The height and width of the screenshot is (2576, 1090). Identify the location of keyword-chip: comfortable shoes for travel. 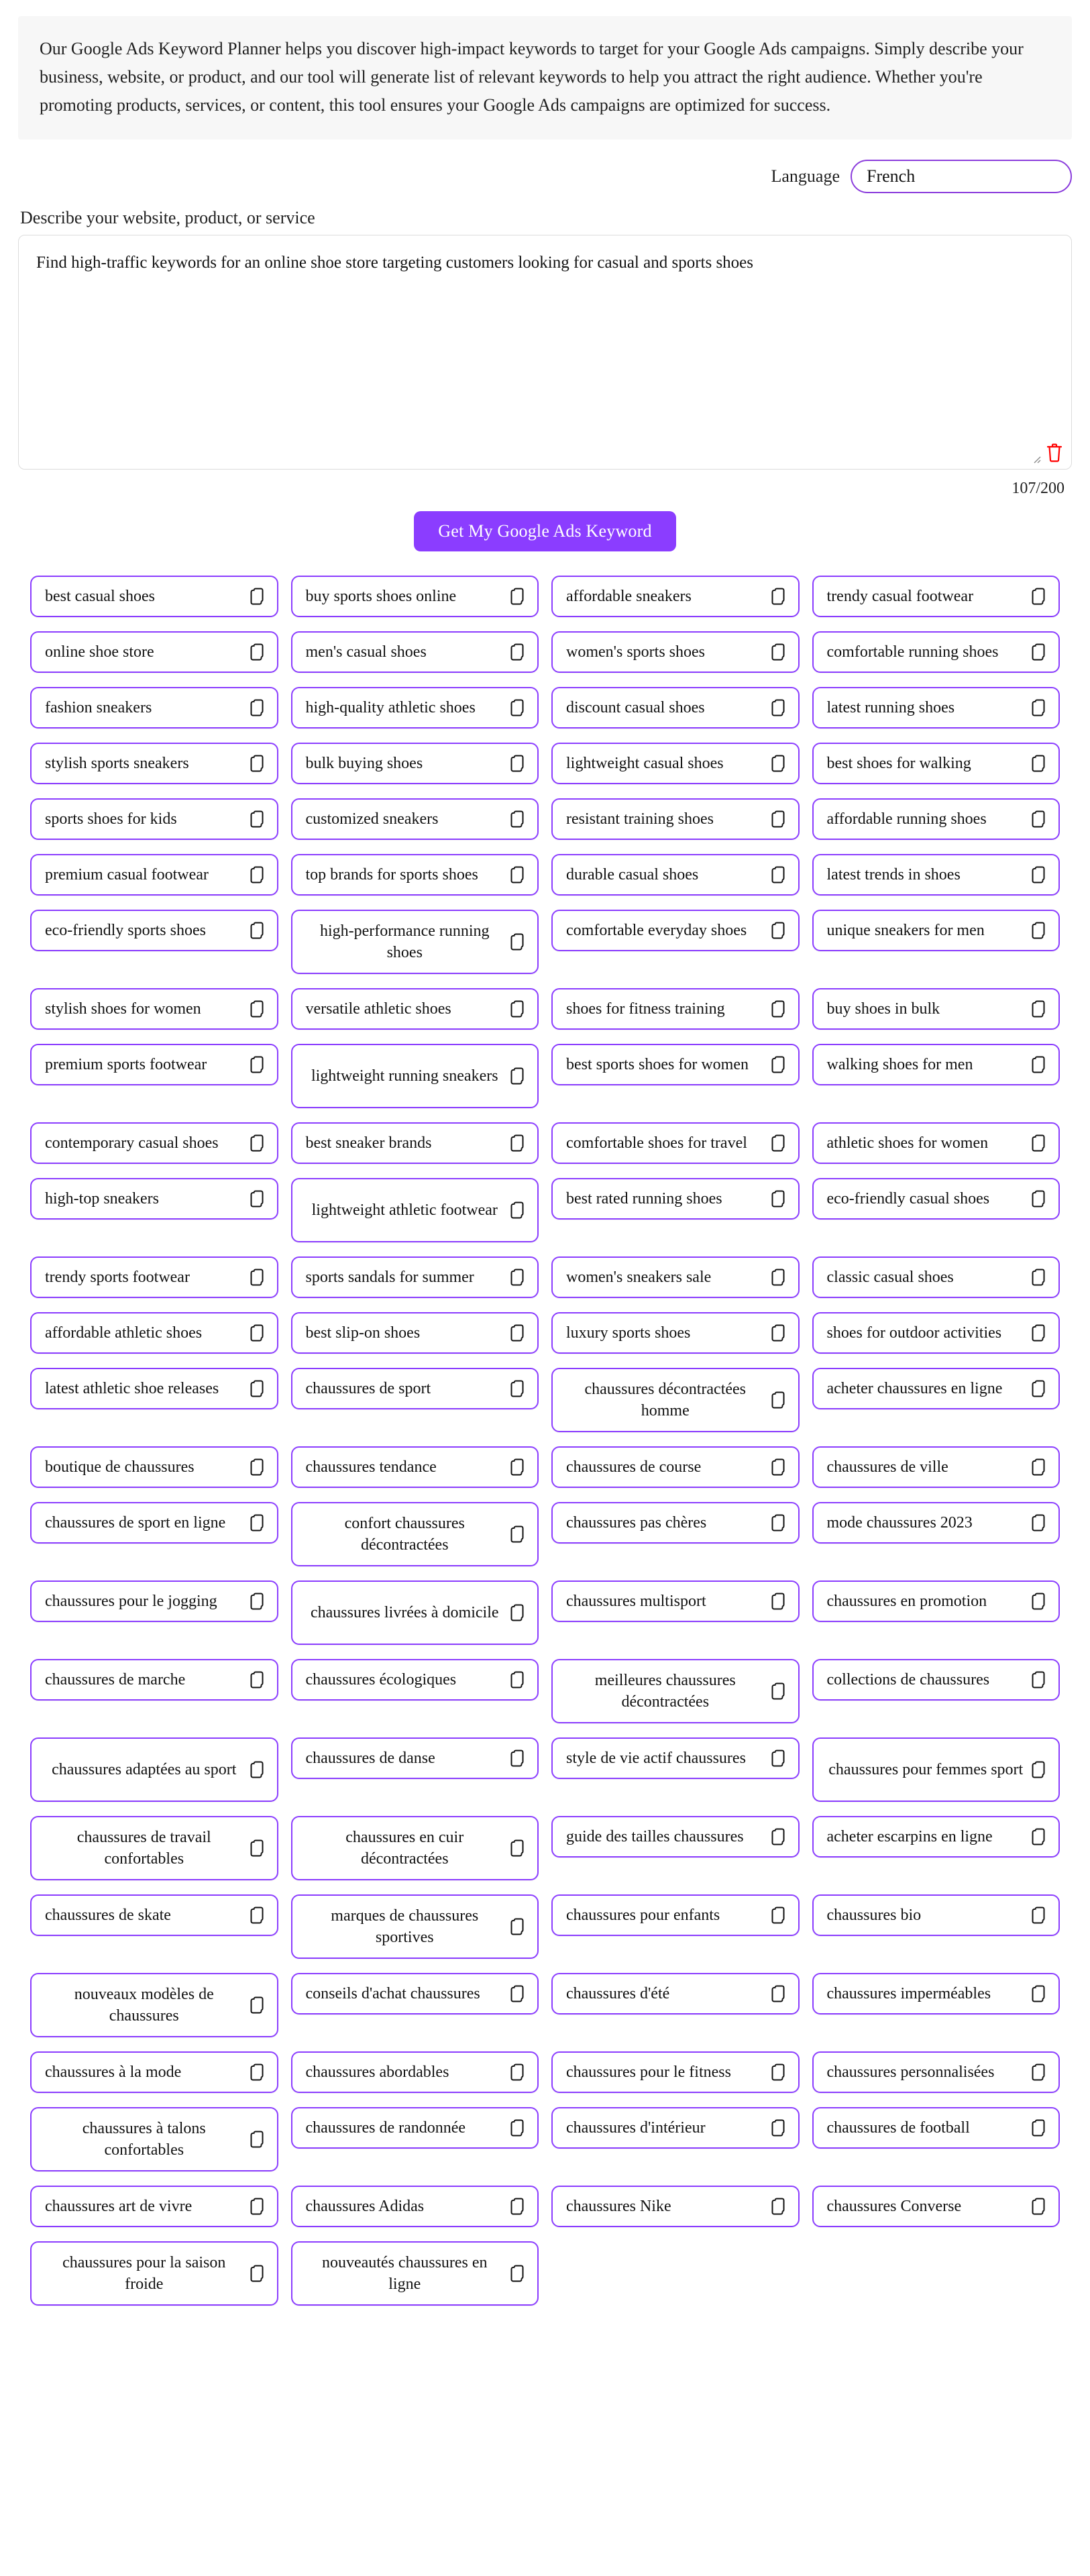
(675, 1143).